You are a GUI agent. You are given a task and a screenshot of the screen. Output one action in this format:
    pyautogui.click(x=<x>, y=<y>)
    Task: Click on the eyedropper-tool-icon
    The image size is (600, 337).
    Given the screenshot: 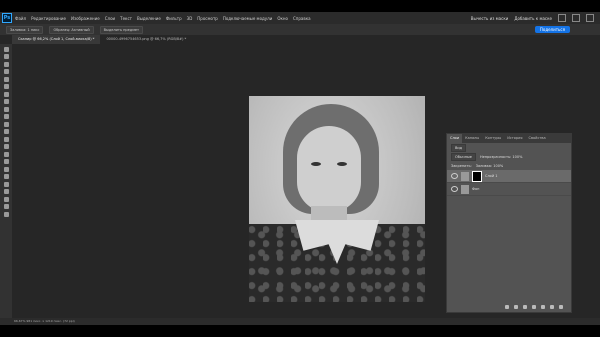 What is the action you would take?
    pyautogui.click(x=6, y=94)
    